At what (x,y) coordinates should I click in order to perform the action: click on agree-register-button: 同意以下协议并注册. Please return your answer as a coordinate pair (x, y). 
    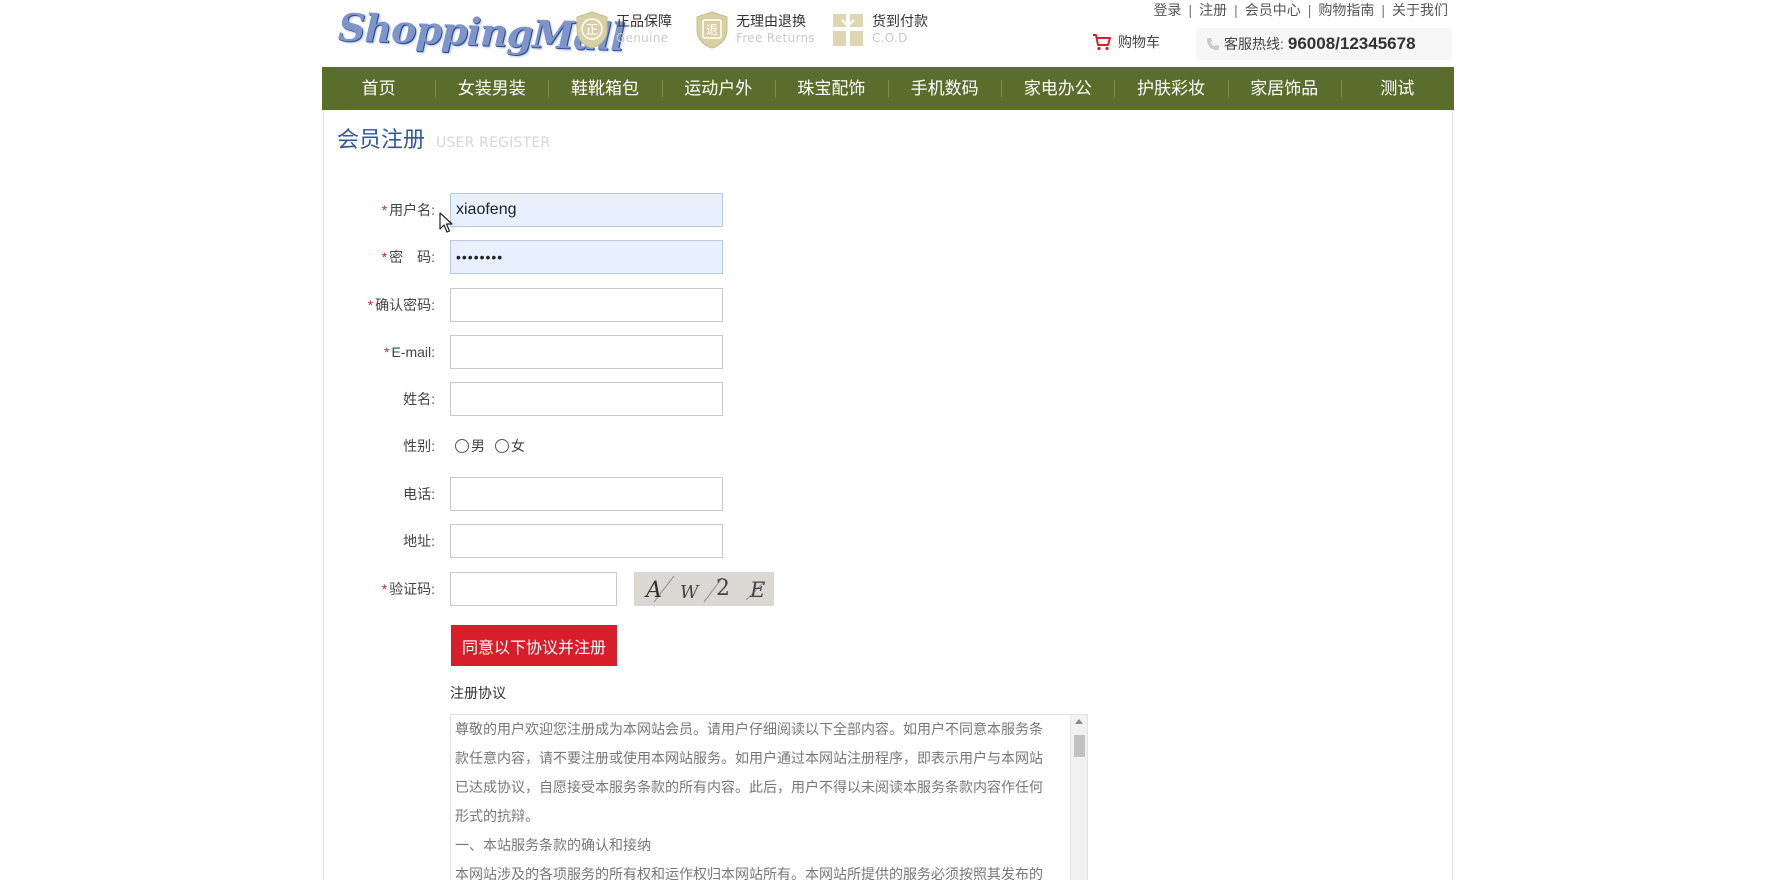
    Looking at the image, I should click on (534, 645).